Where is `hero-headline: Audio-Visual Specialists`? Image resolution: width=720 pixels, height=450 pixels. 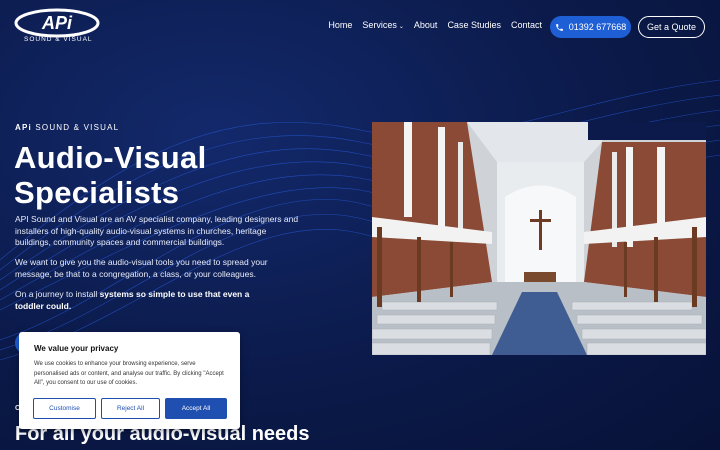
hero-headline: Audio-Visual Specialists is located at coordinates (110, 175).